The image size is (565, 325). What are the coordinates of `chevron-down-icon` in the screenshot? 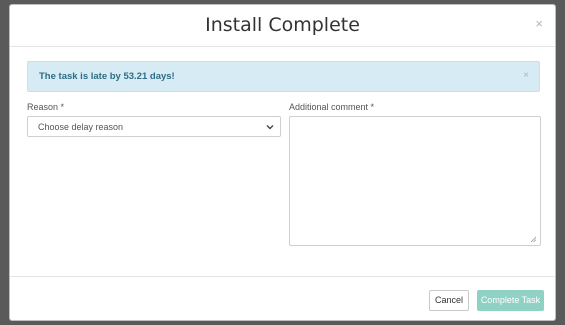 It's located at (270, 127).